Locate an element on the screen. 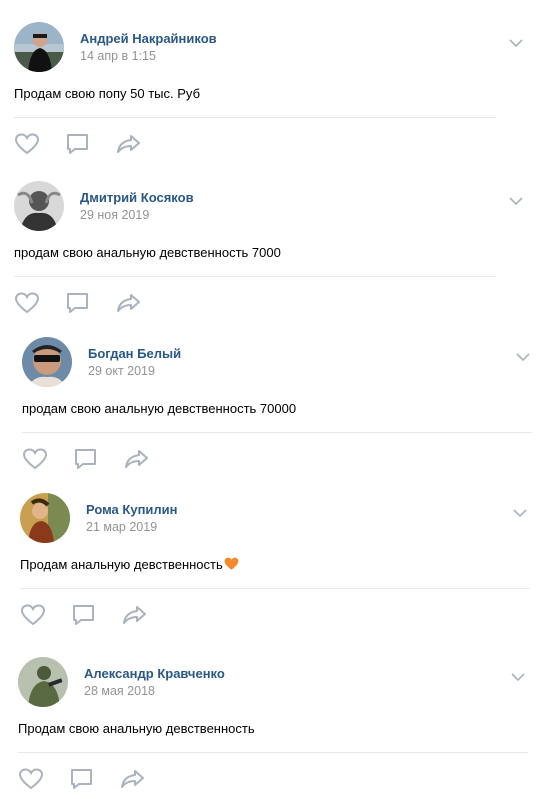 The width and height of the screenshot is (559, 799). author-name: Рома Купилин is located at coordinates (132, 509).